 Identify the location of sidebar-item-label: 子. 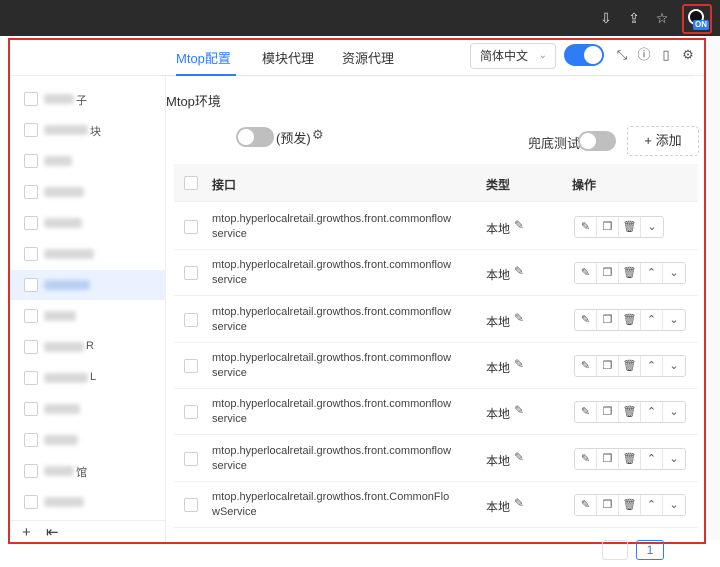
(81, 101).